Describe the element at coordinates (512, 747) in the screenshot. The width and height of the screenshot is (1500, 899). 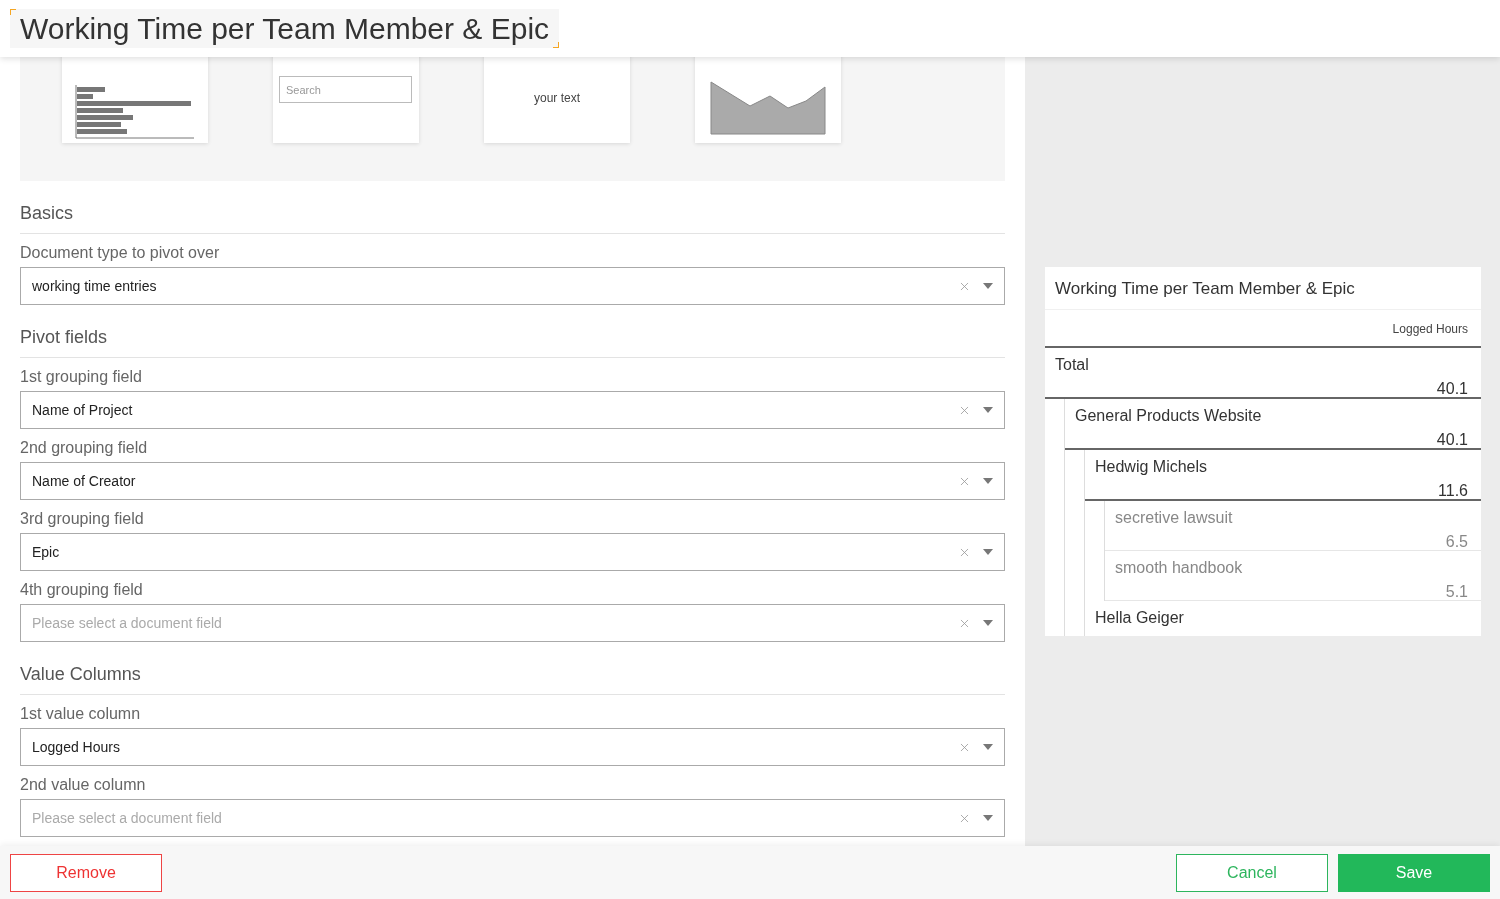
I see `select-field: Logged Hours` at that location.